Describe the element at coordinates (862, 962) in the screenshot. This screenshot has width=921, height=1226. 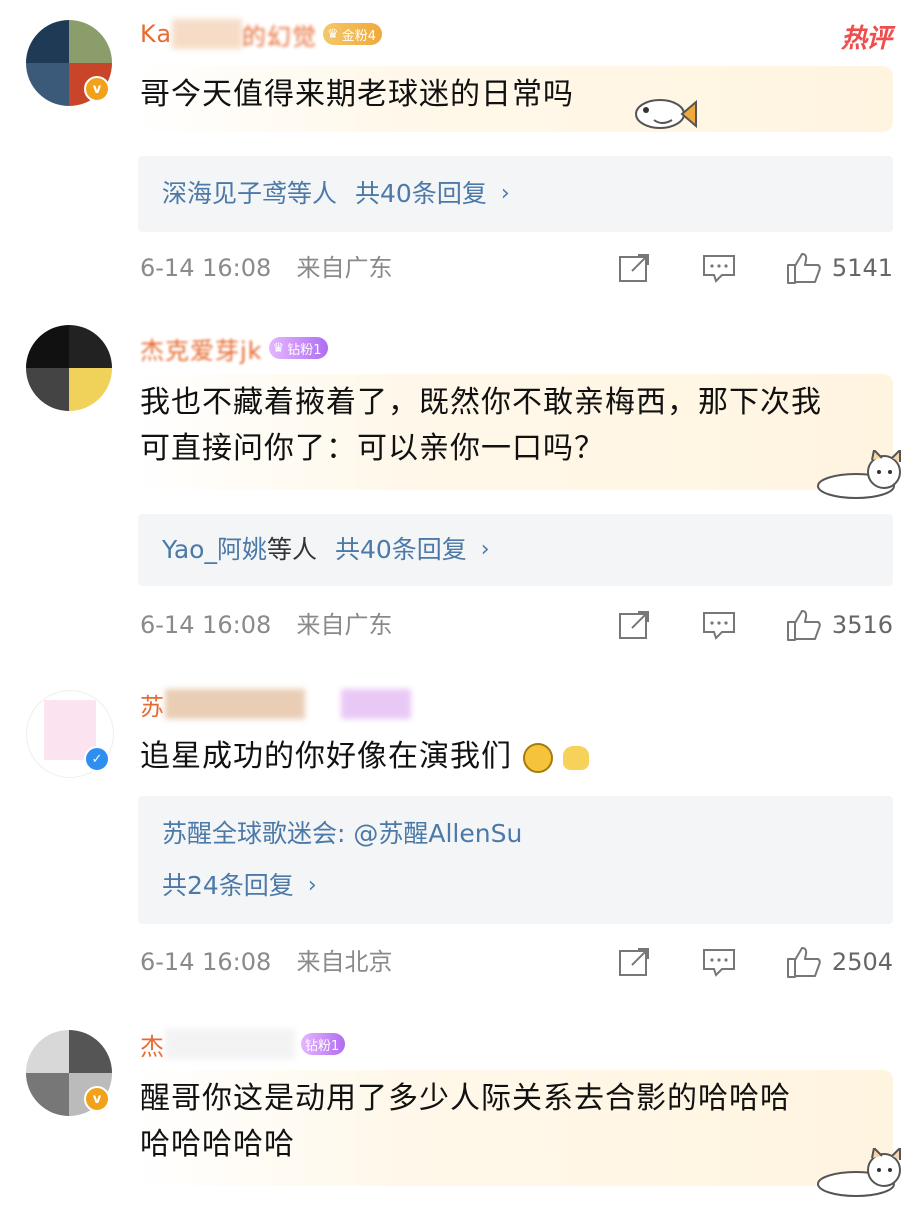
I see `like-count: 2504` at that location.